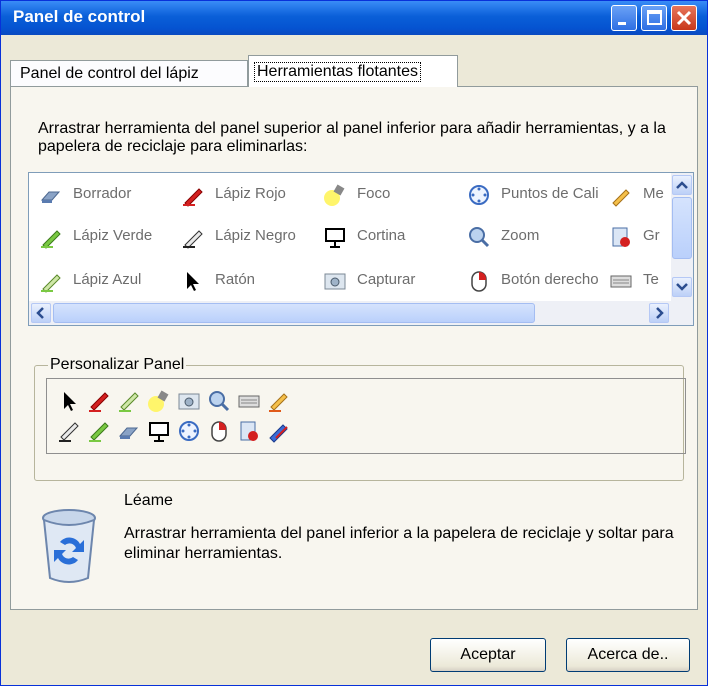 This screenshot has height=686, width=708. Describe the element at coordinates (520, 235) in the screenshot. I see `tool-label: Zoom` at that location.